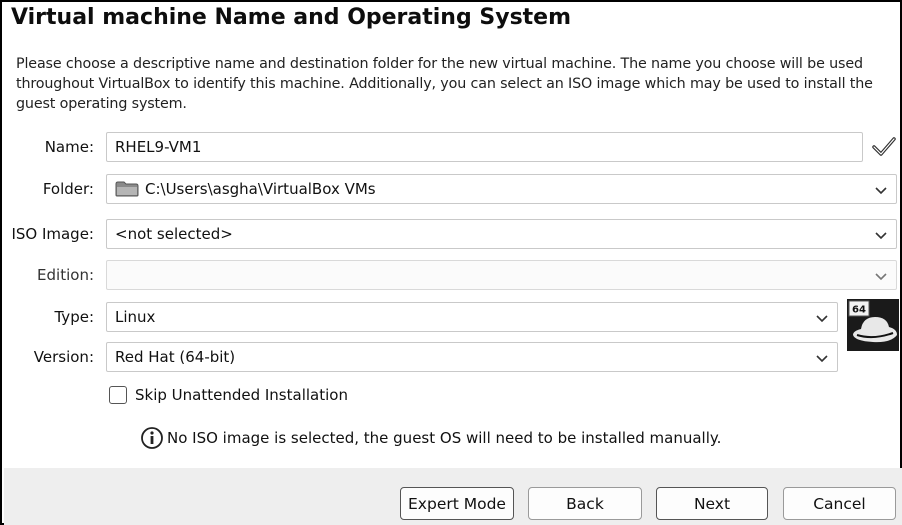  What do you see at coordinates (712, 503) in the screenshot?
I see `next-button: Next` at bounding box center [712, 503].